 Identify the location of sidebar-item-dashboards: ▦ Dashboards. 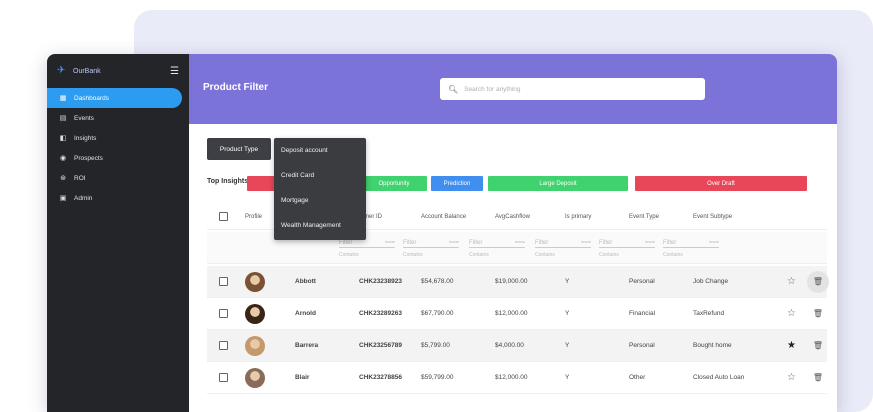
(114, 98).